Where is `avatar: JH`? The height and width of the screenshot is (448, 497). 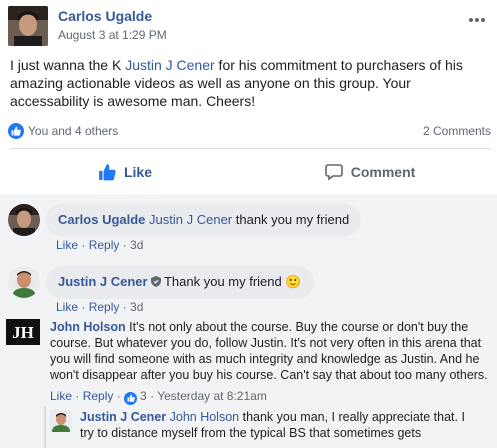 avatar: JH is located at coordinates (23, 332).